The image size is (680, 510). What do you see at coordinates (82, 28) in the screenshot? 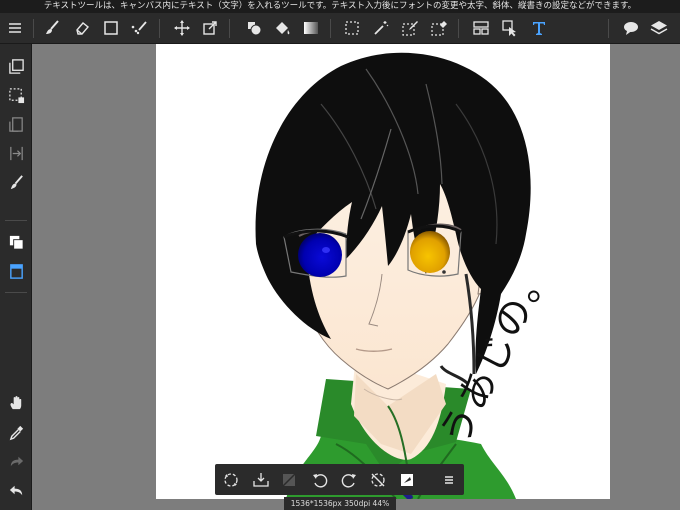
I see `eraser-icon` at bounding box center [82, 28].